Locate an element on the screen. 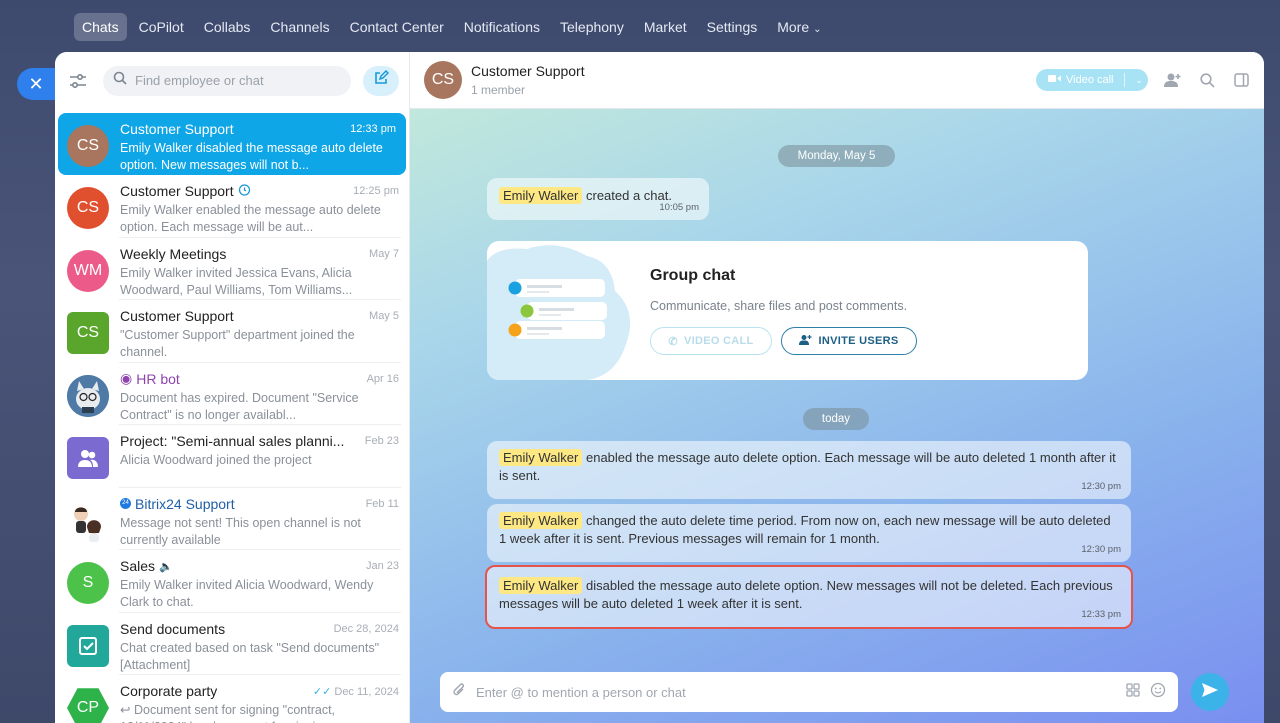 This screenshot has width=1280, height=723. chat-time: Dec 11, 2024 is located at coordinates (366, 691).